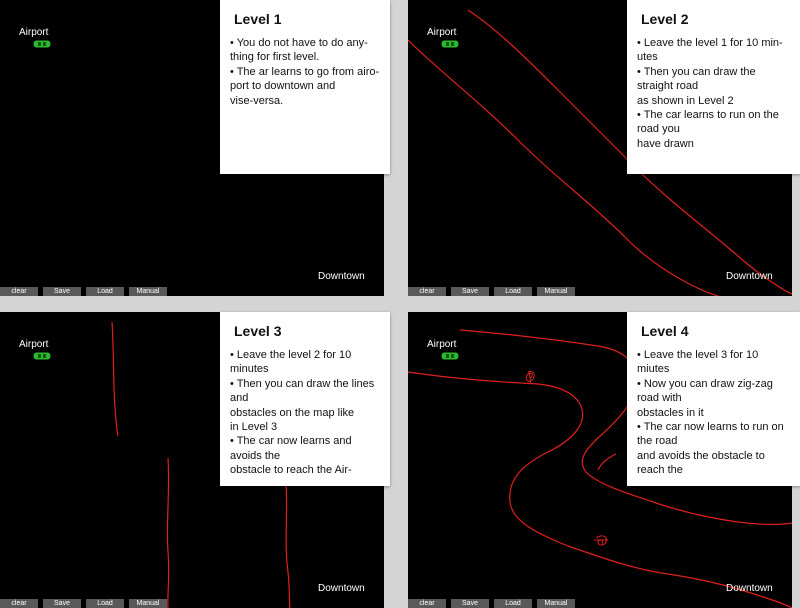 The height and width of the screenshot is (608, 800). Describe the element at coordinates (701, 455) in the screenshot. I see `note-line: and avoids the obstacle to` at that location.